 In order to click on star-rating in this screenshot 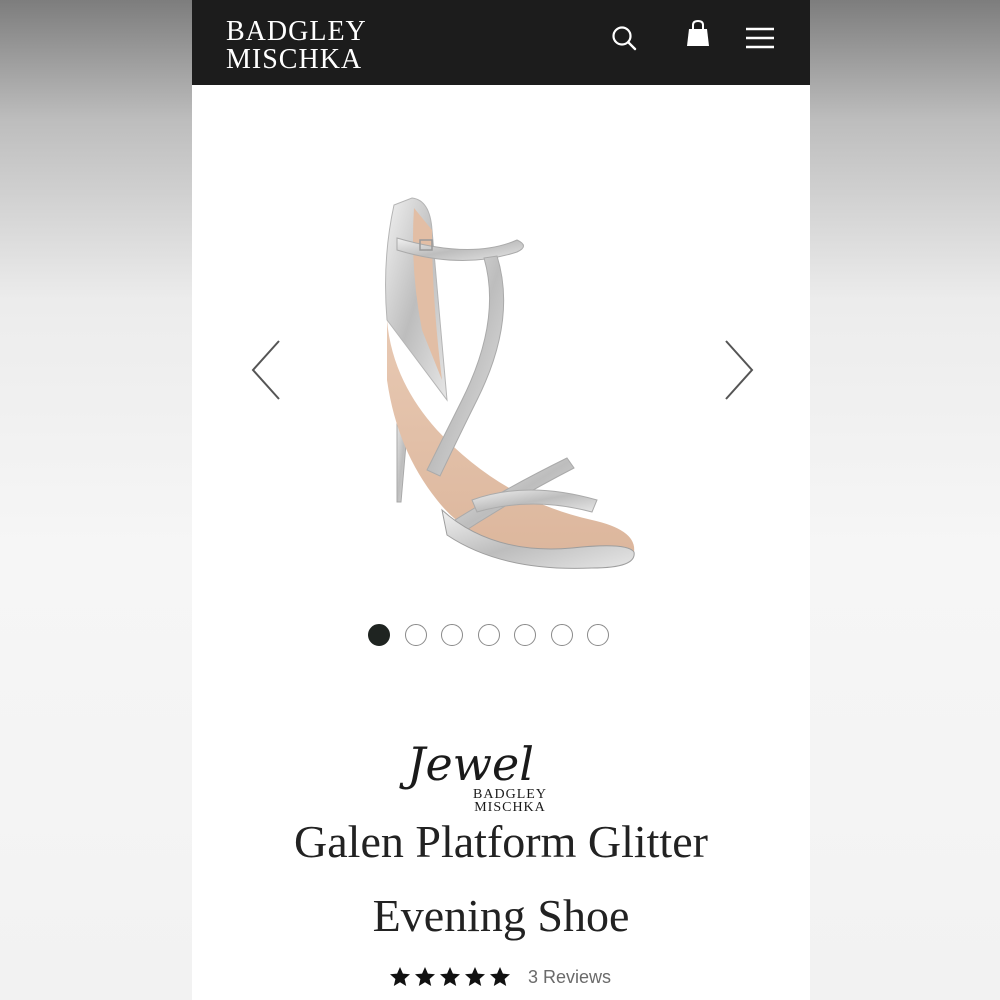, I will do `click(450, 977)`.